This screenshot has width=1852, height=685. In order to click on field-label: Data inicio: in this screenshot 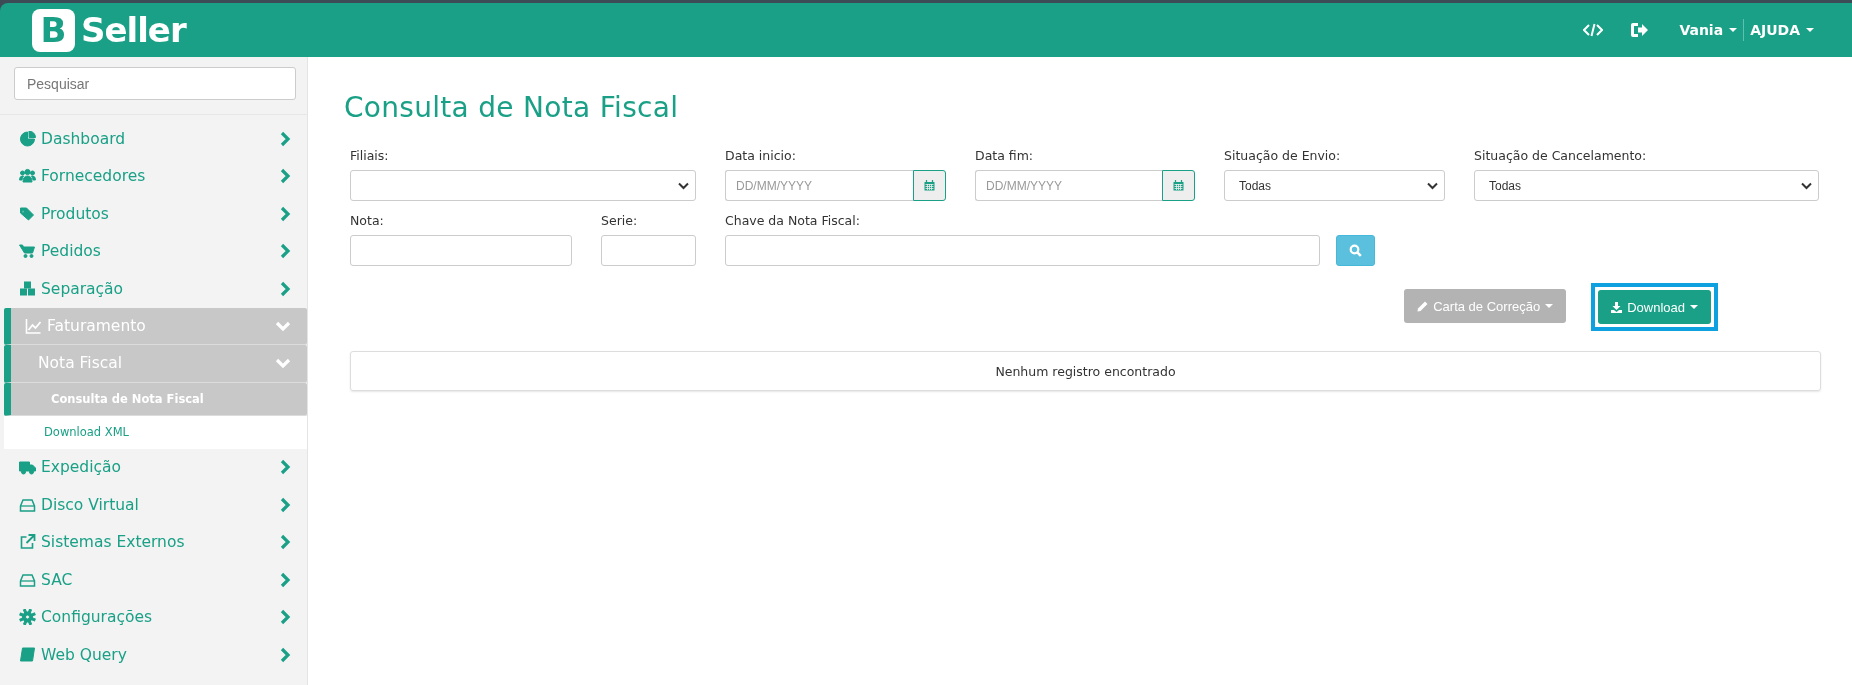, I will do `click(761, 155)`.